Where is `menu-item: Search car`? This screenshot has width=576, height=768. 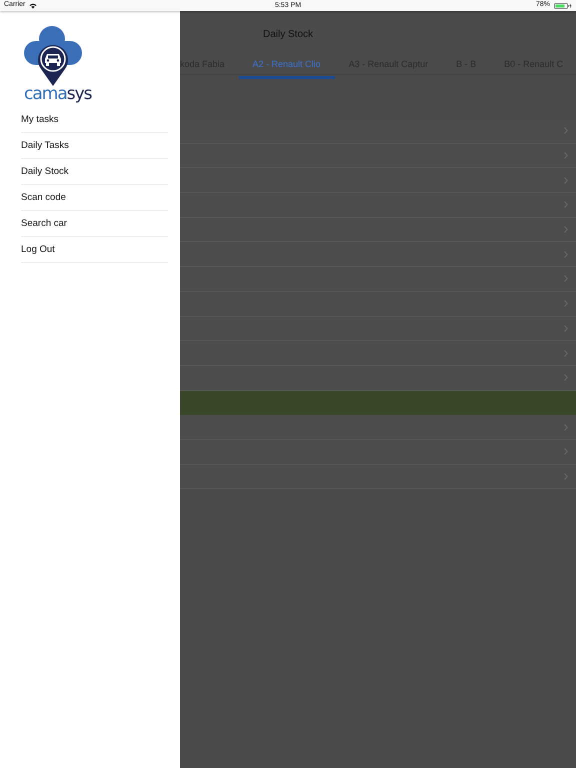
menu-item: Search car is located at coordinates (94, 224).